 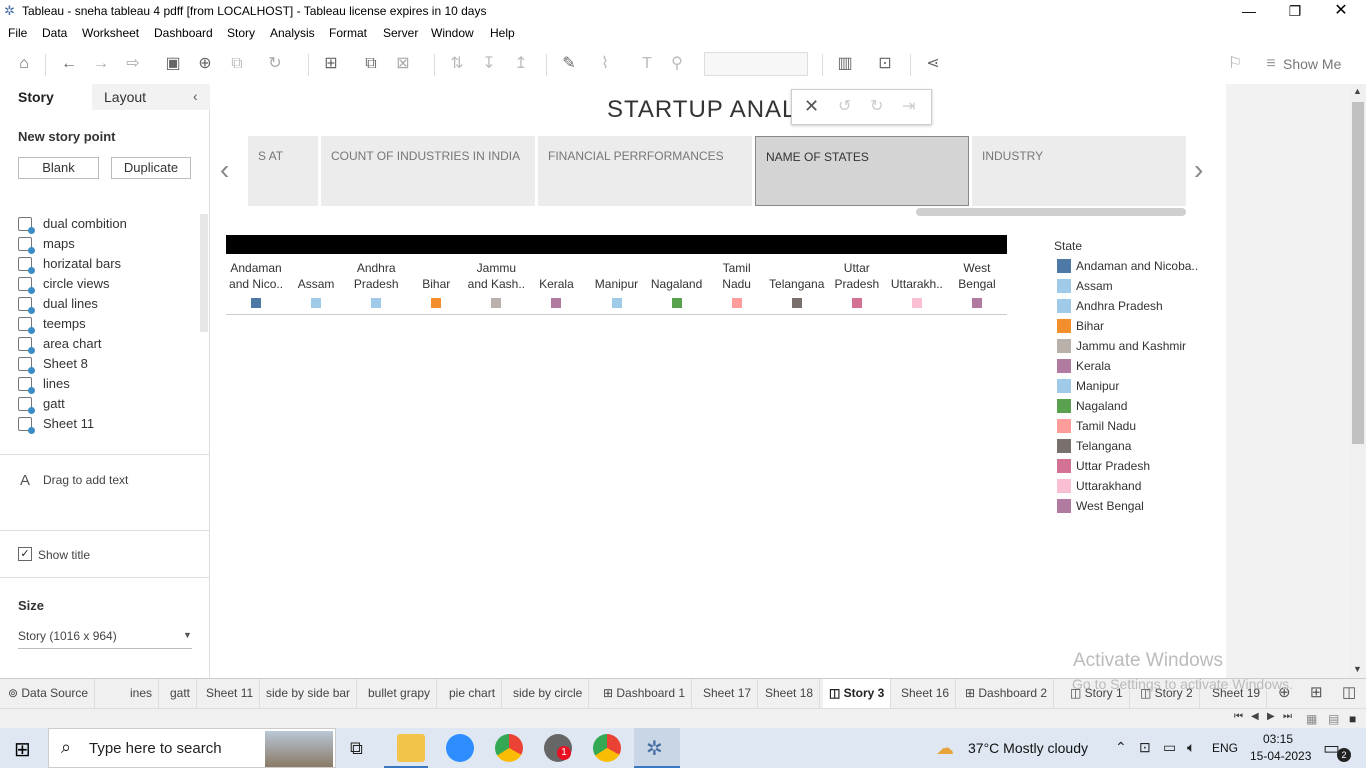 I want to click on weather-icon: ☁, so click(x=945, y=748).